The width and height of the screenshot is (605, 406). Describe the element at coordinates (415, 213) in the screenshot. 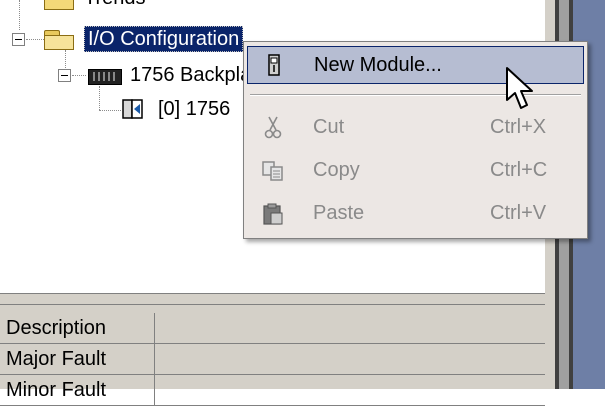

I see `menu-item-paste: Paste Ctrl+V` at that location.